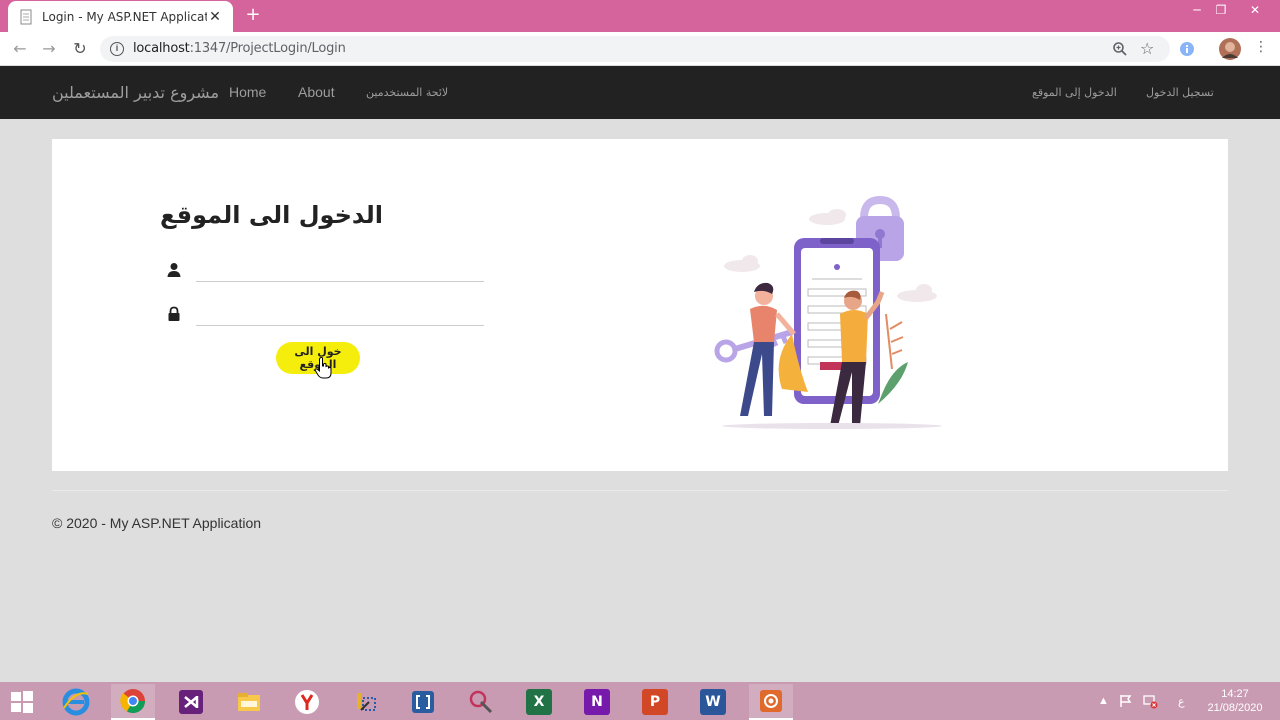 This screenshot has height=720, width=1280. I want to click on forward-arrow-icon: →, so click(49, 49).